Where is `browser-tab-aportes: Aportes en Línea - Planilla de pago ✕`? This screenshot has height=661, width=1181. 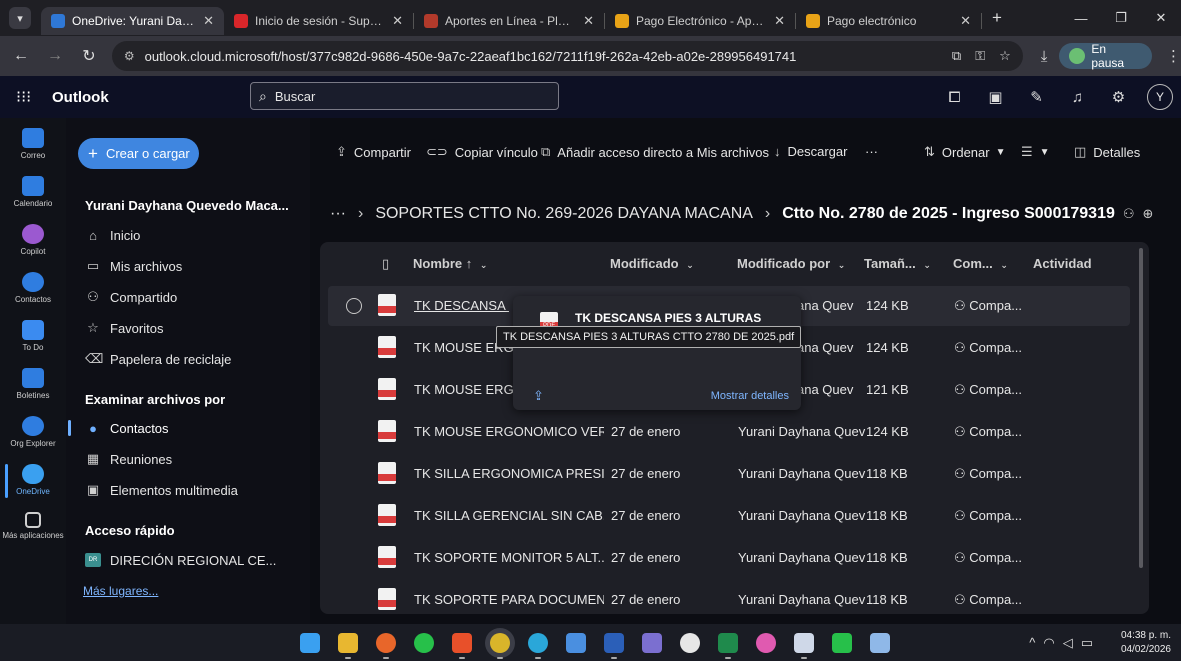 browser-tab-aportes: Aportes en Línea - Planilla de pago ✕ is located at coordinates (509, 21).